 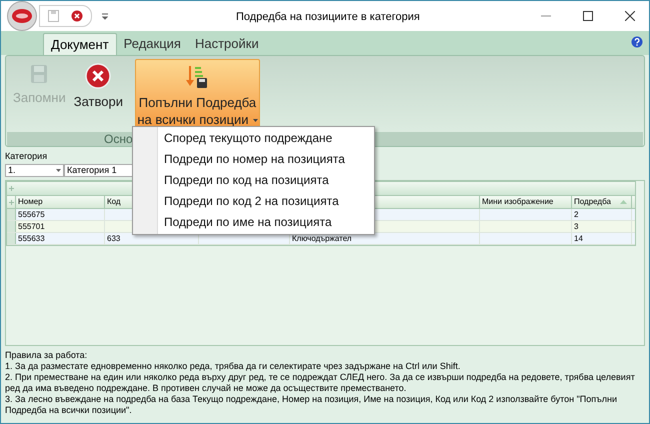 What do you see at coordinates (31, 214) in the screenshot?
I see `table-cell: 555675` at bounding box center [31, 214].